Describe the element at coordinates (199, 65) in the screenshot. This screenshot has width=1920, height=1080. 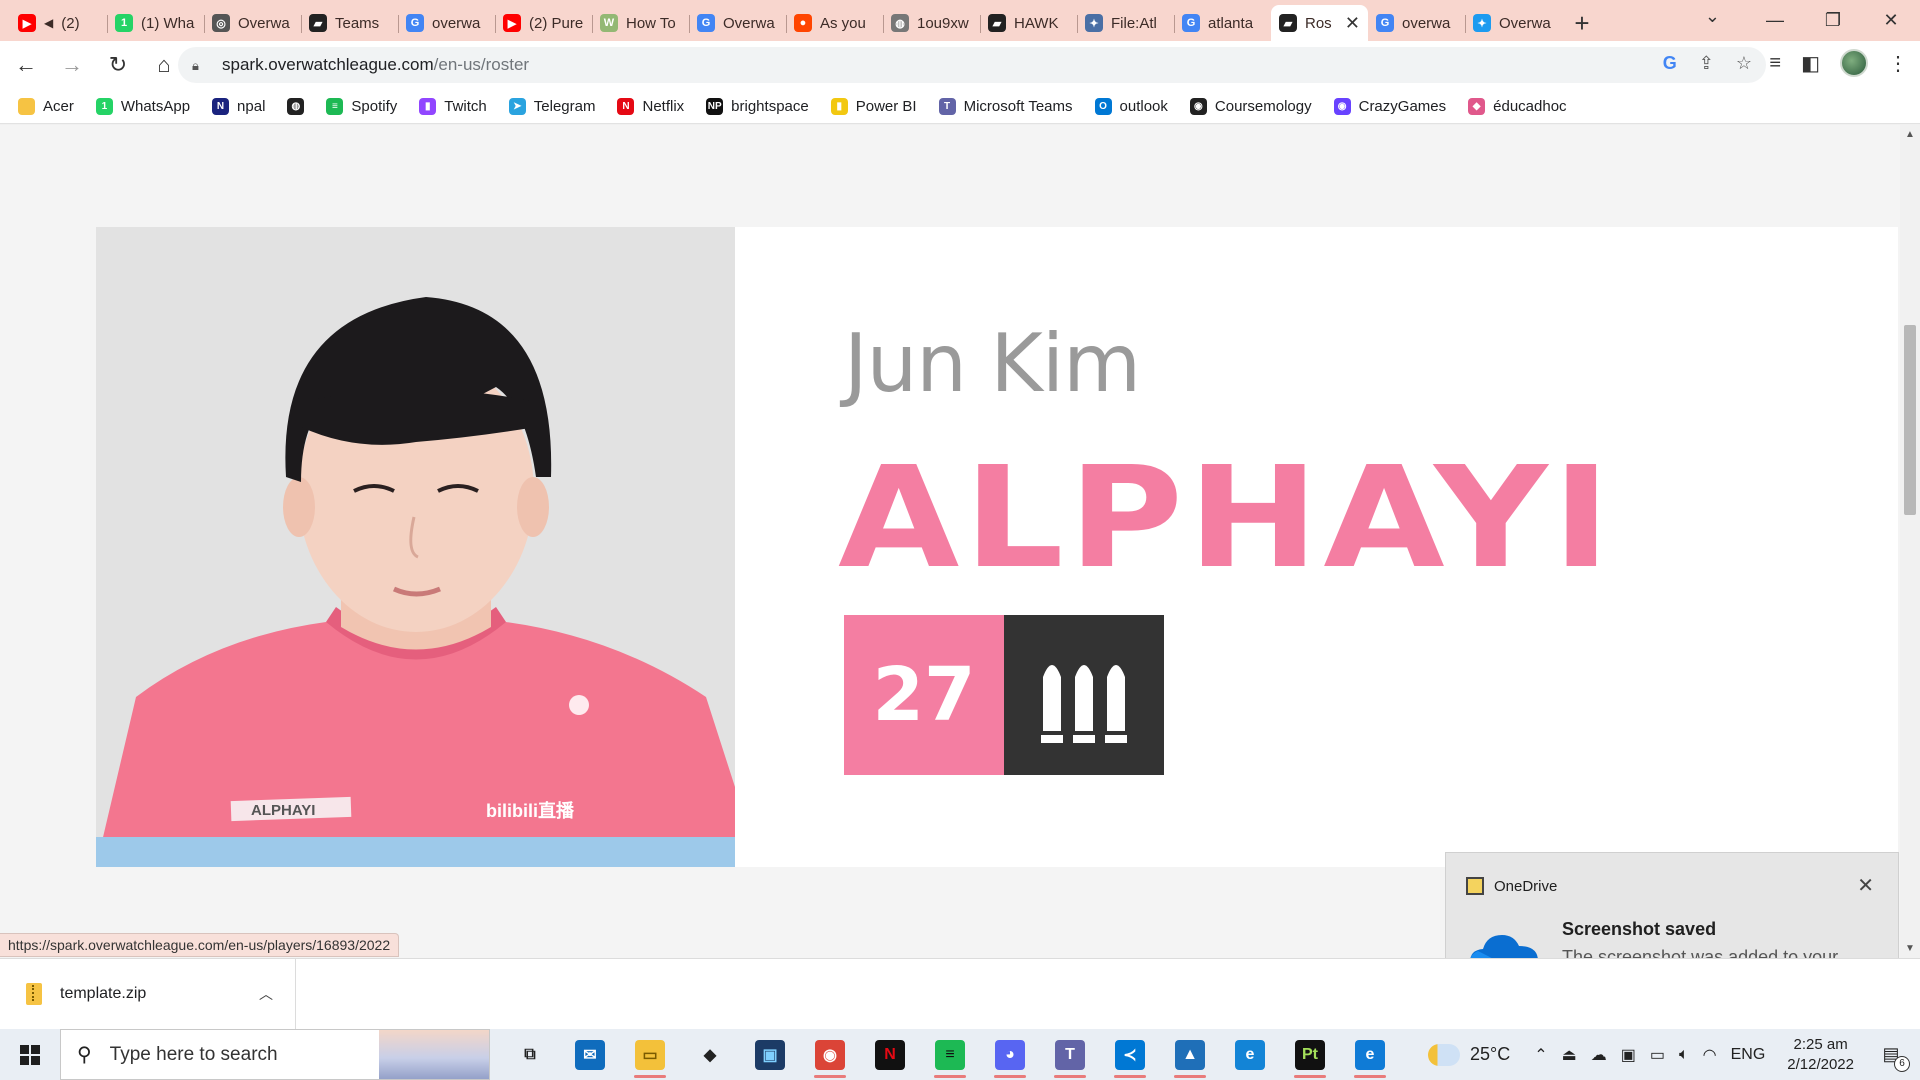
I see `lock-icon: 🔒︎` at that location.